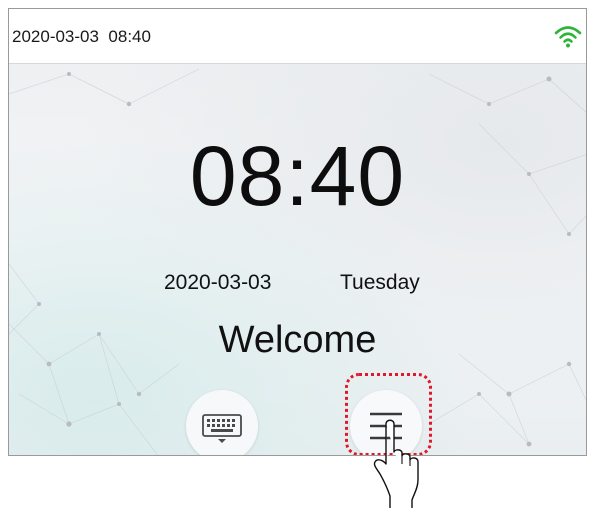 Image resolution: width=597 pixels, height=508 pixels. I want to click on wifi-icon, so click(568, 37).